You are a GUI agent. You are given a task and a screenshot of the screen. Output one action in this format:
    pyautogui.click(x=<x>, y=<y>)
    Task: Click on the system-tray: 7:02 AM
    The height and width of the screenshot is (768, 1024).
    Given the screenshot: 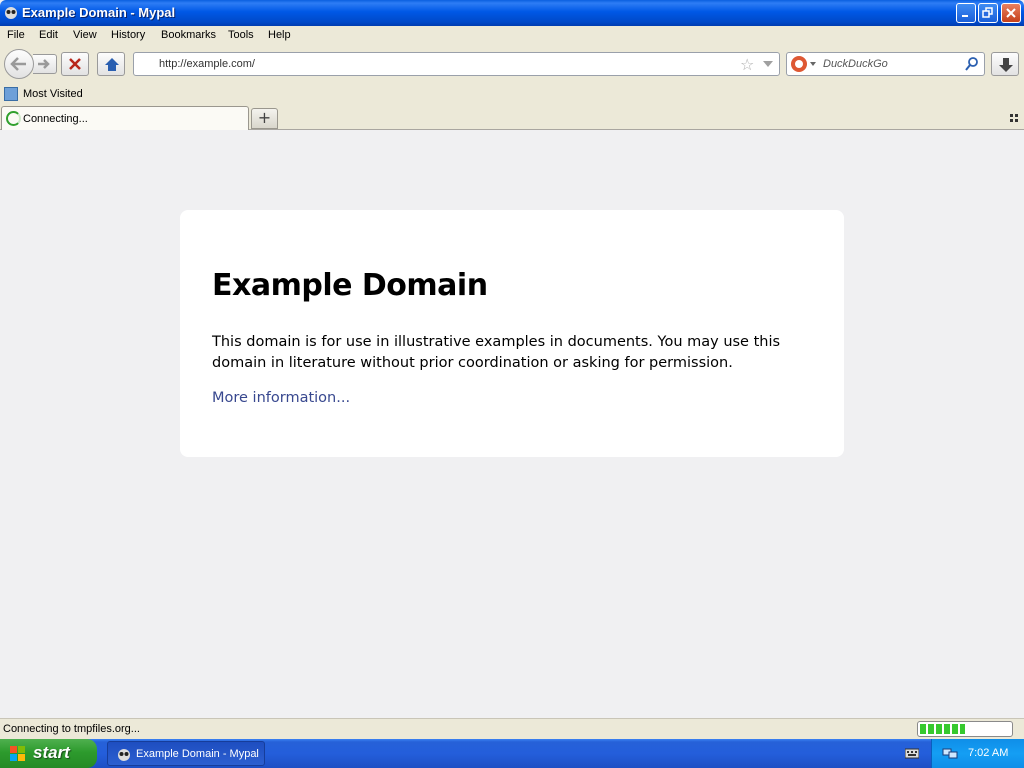 What is the action you would take?
    pyautogui.click(x=977, y=753)
    